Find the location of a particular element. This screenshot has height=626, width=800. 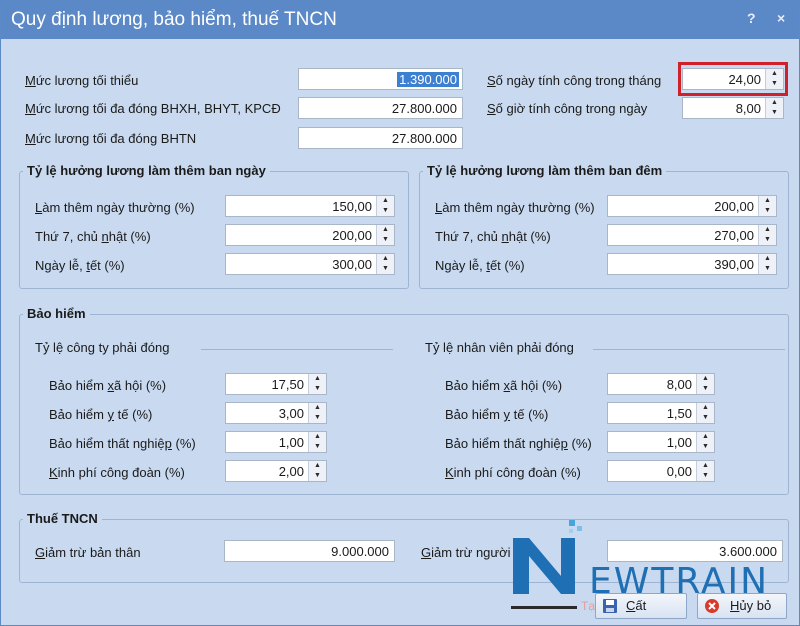

tax-self-label: Giảm trừ bản thân is located at coordinates (88, 552).